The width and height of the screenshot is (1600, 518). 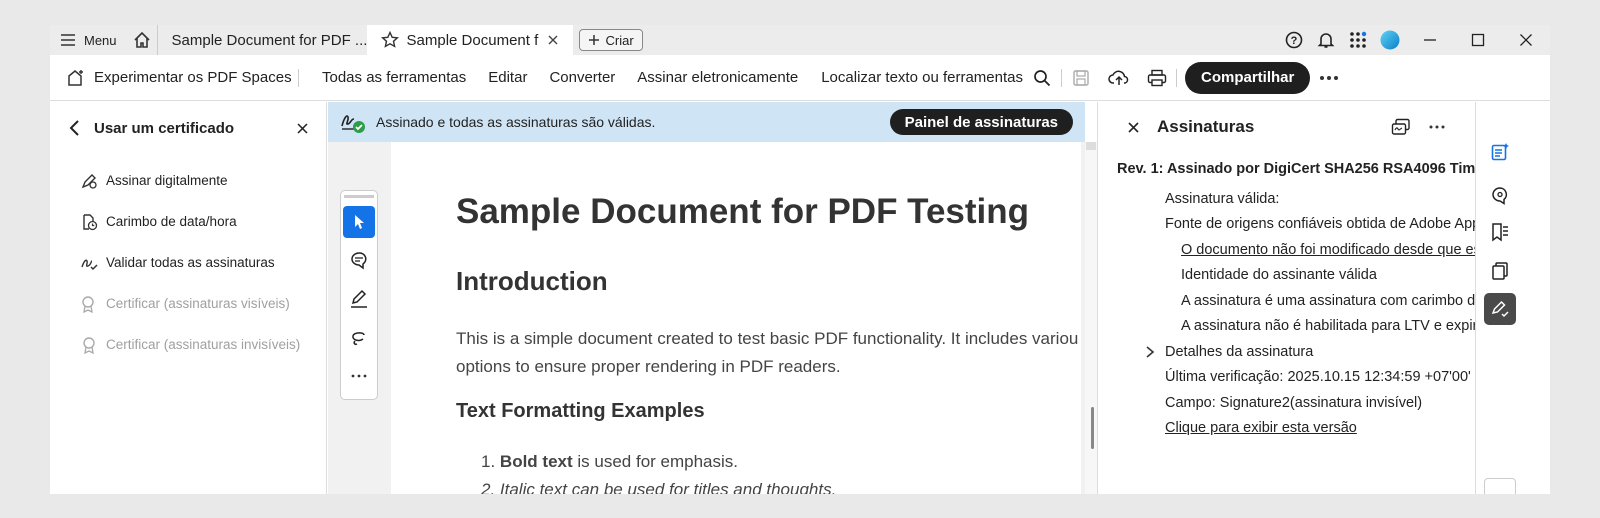 What do you see at coordinates (90, 221) in the screenshot?
I see `document-clock-icon` at bounding box center [90, 221].